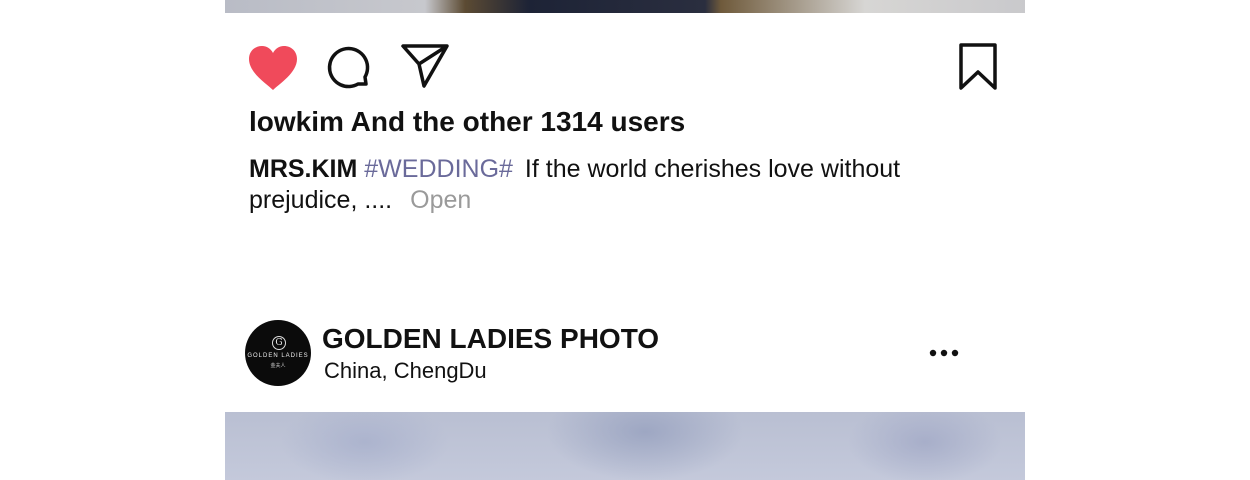 The image size is (1250, 480). What do you see at coordinates (625, 446) in the screenshot?
I see `next-post-photo` at bounding box center [625, 446].